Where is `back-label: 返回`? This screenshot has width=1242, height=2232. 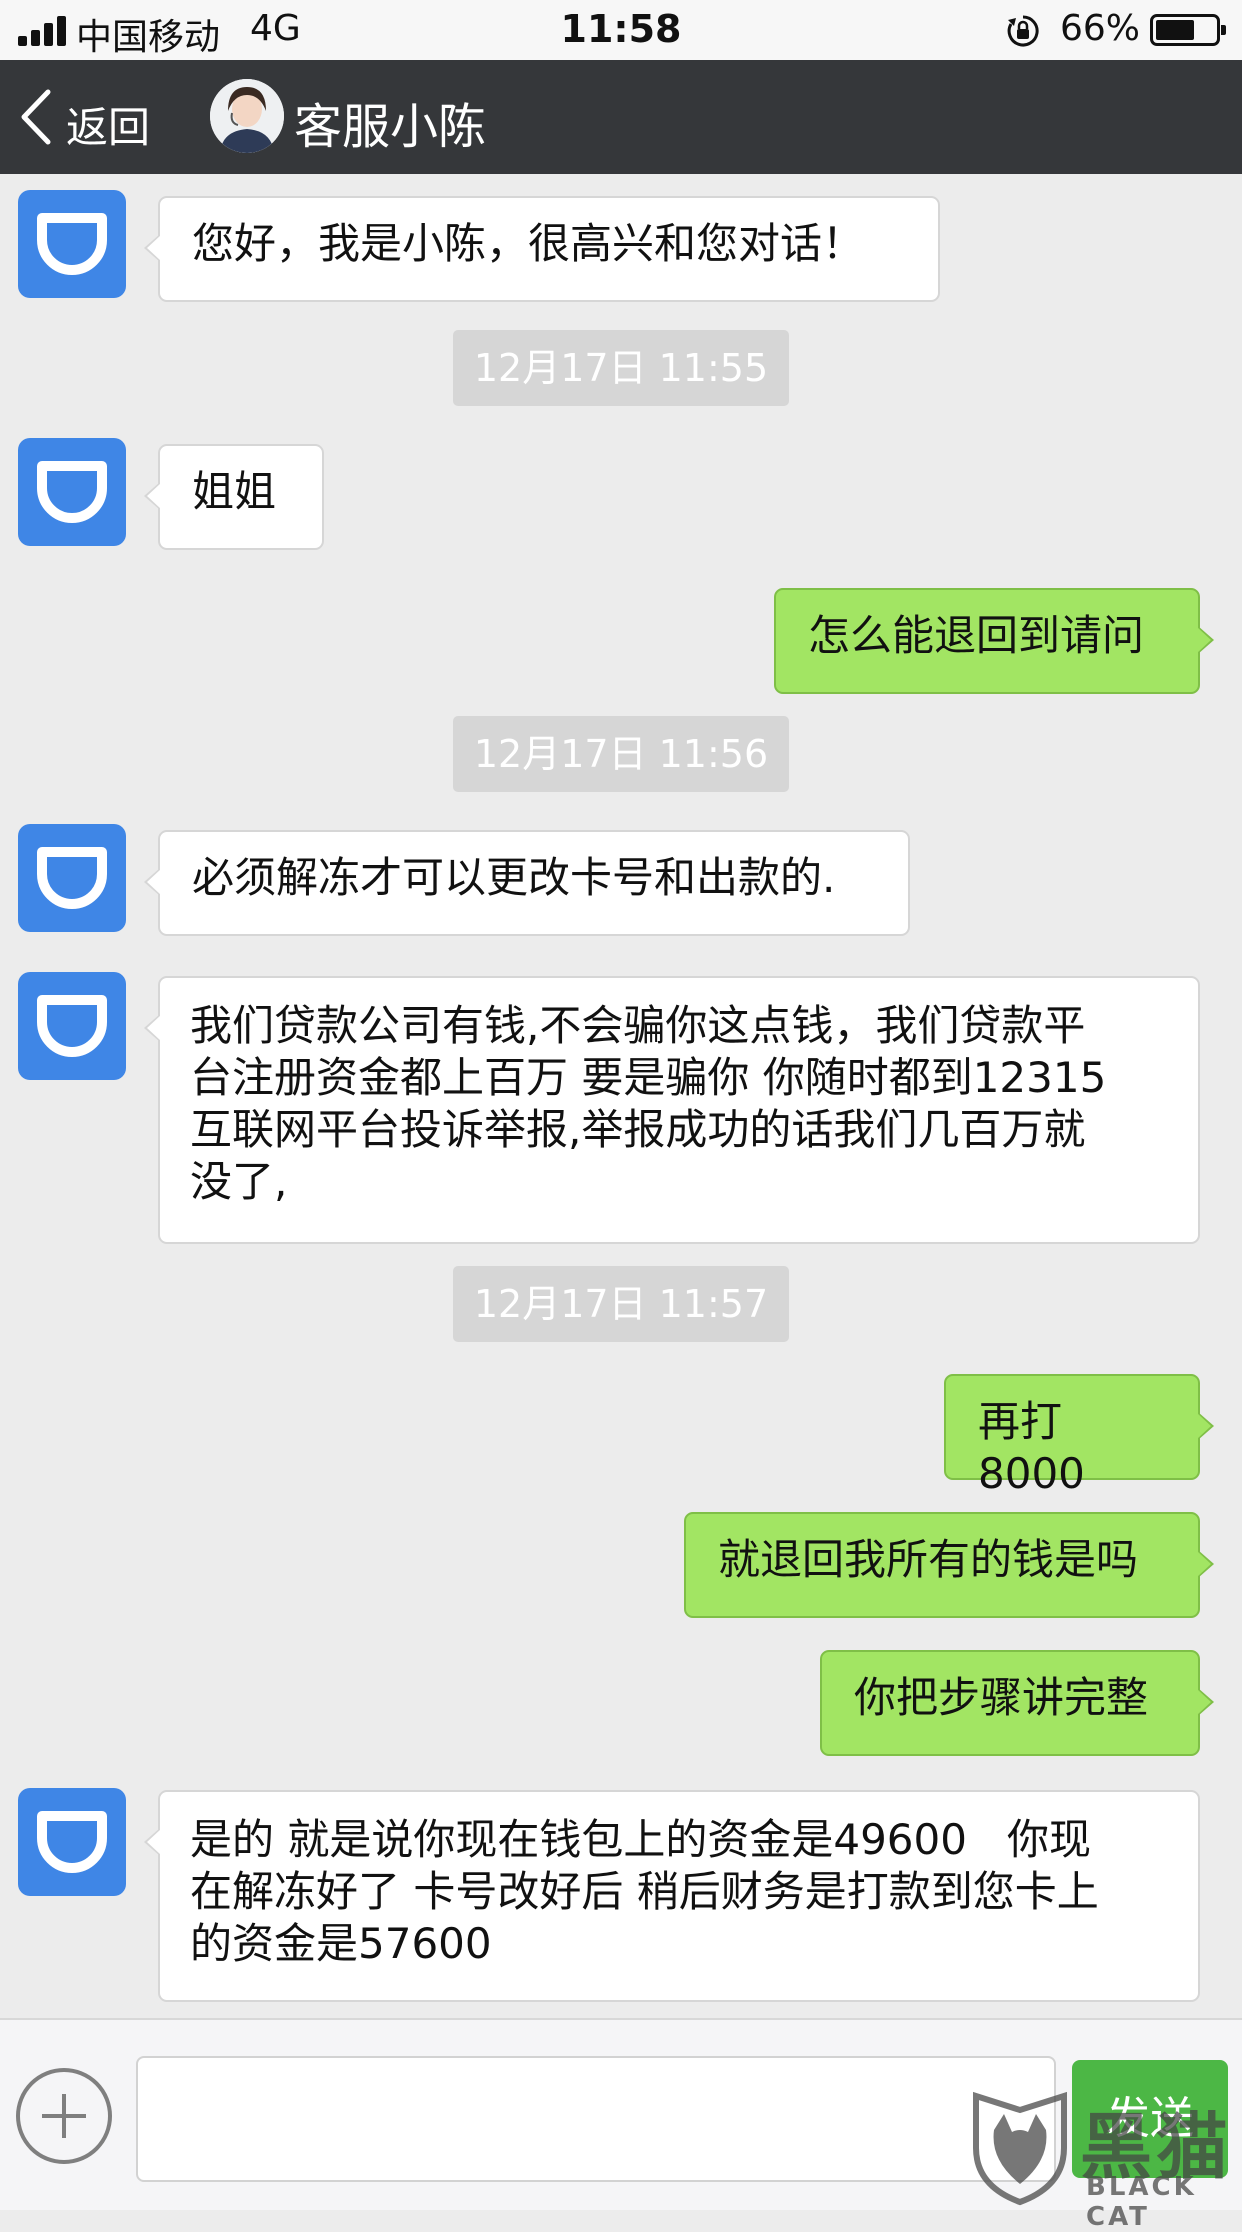 back-label: 返回 is located at coordinates (108, 127).